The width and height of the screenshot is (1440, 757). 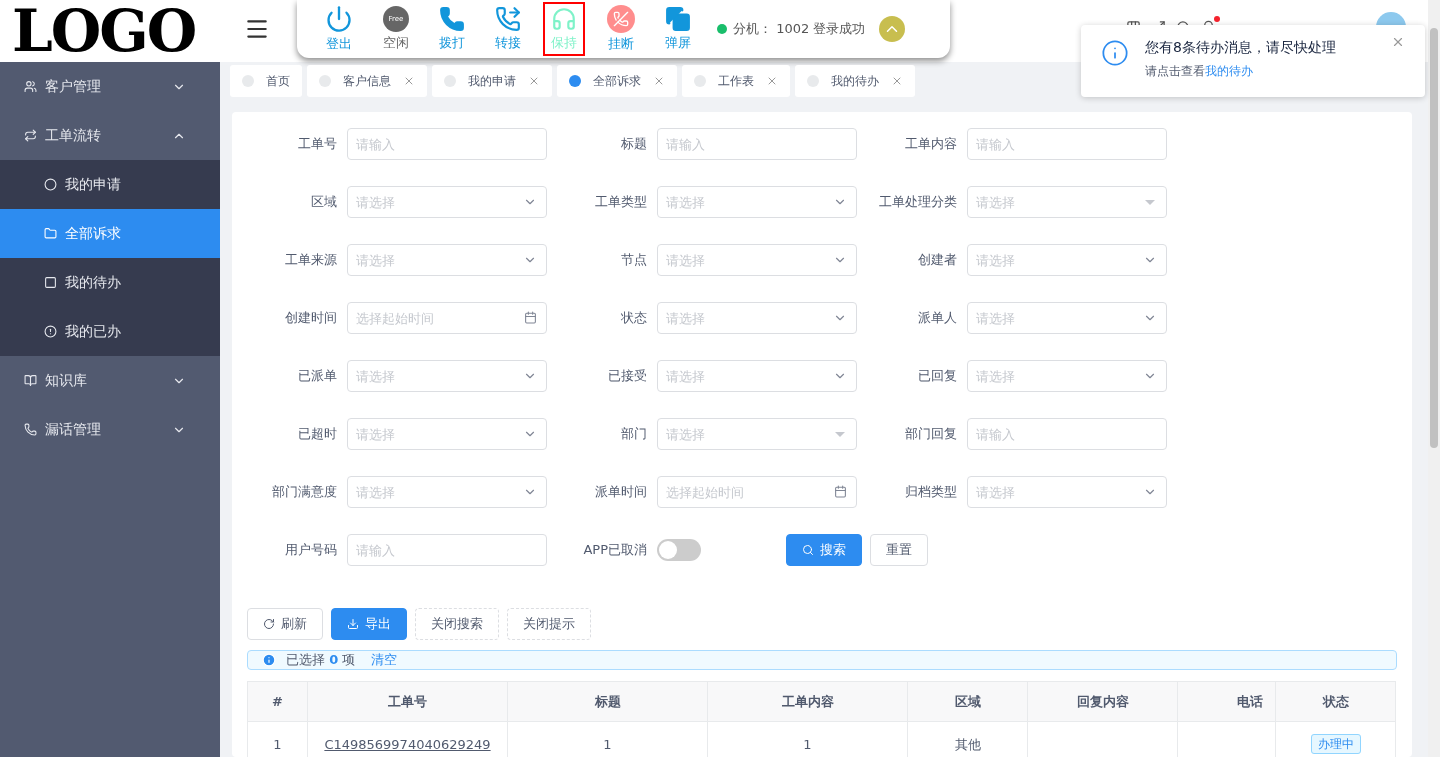 What do you see at coordinates (621, 19) in the screenshot?
I see `hangup-icon` at bounding box center [621, 19].